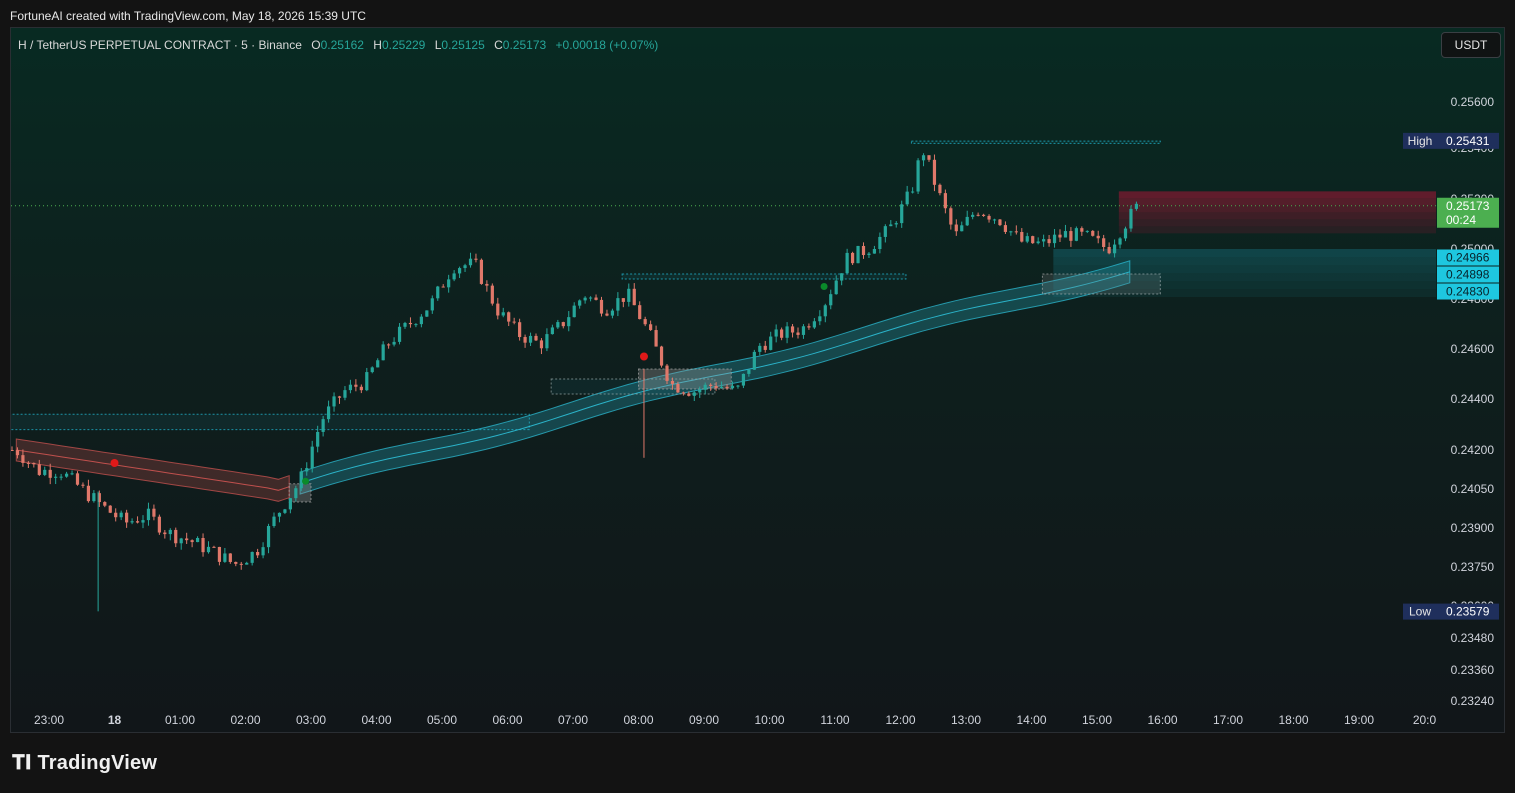 This screenshot has width=1515, height=793. What do you see at coordinates (769, 720) in the screenshot?
I see `x-tick-label: 10:00` at bounding box center [769, 720].